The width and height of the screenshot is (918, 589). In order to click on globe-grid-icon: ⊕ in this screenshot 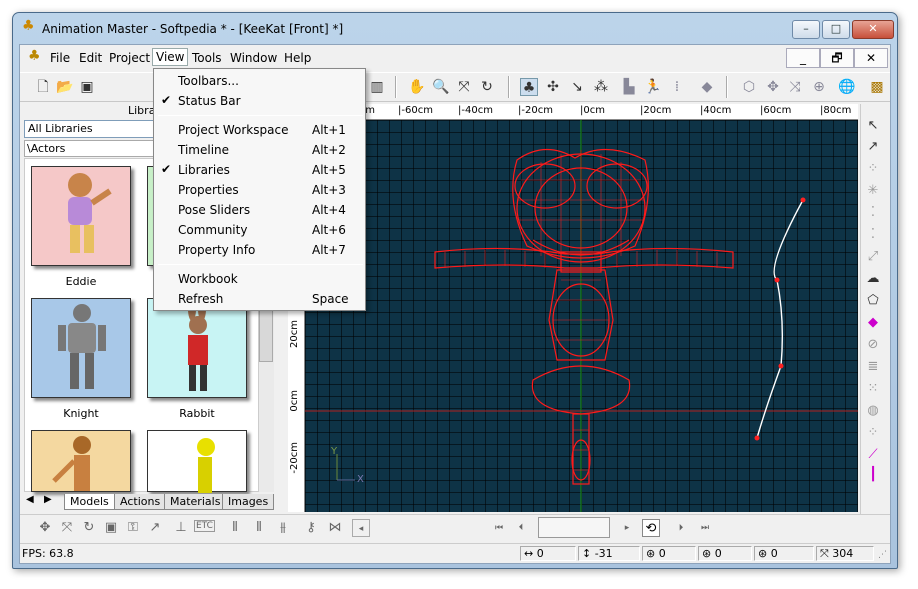, I will do `click(819, 87)`.